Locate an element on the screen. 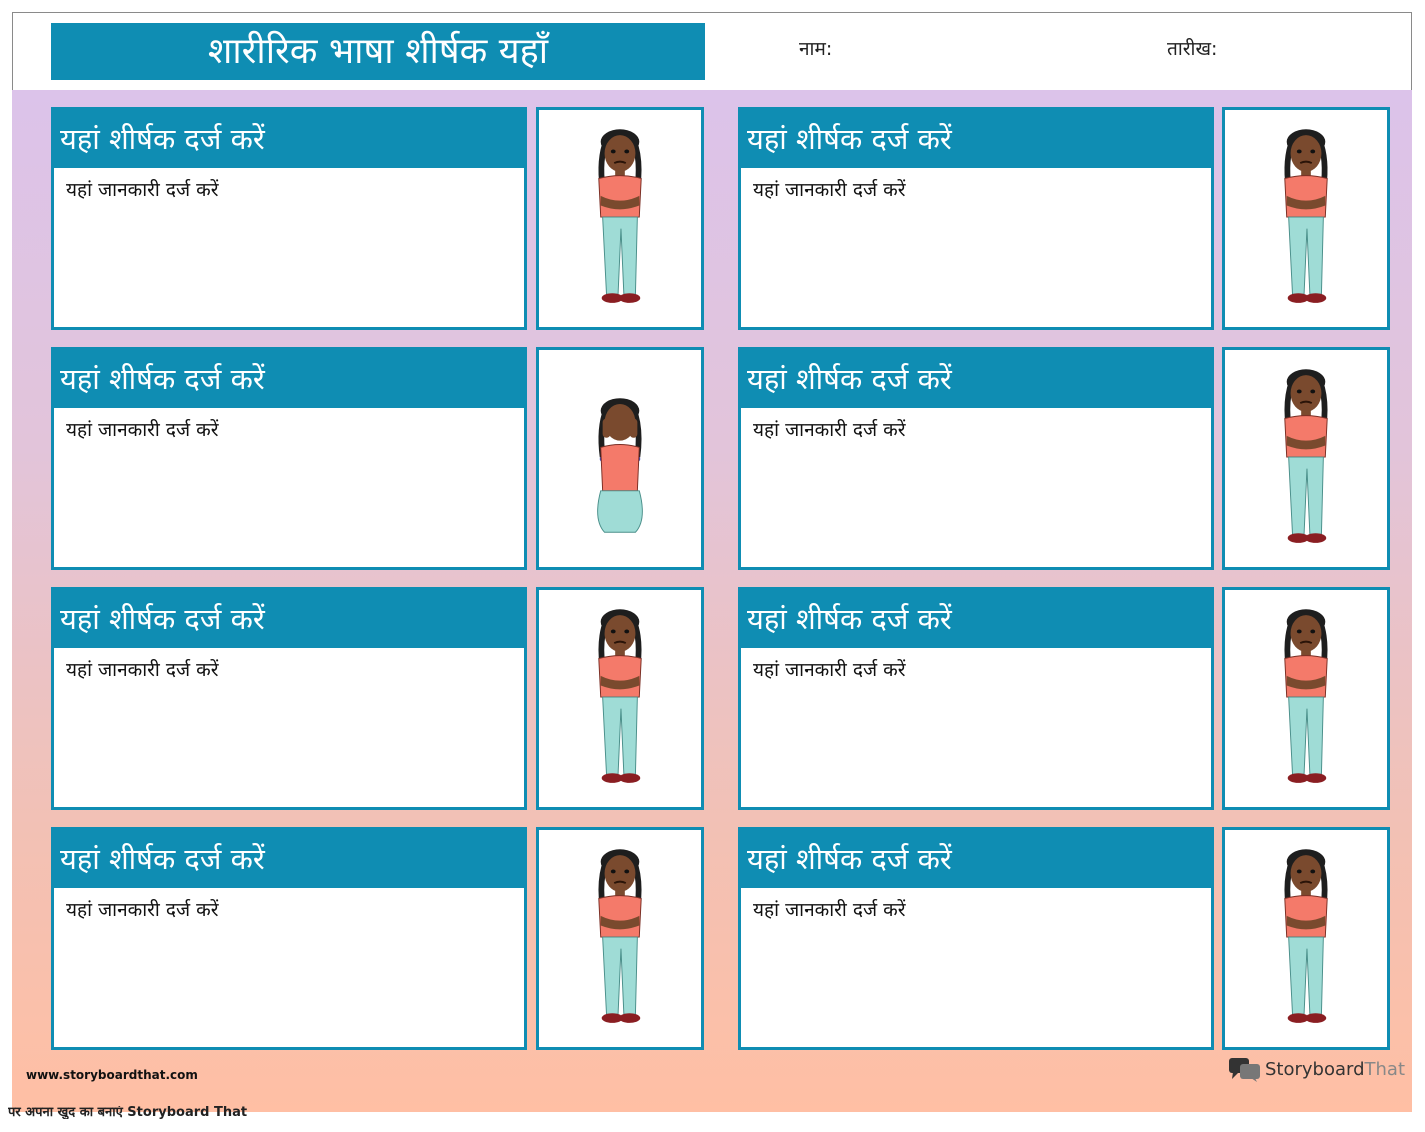 Image resolution: width=1425 pixels, height=1132 pixels. logo-text: StoryboardThat is located at coordinates (1335, 1069).